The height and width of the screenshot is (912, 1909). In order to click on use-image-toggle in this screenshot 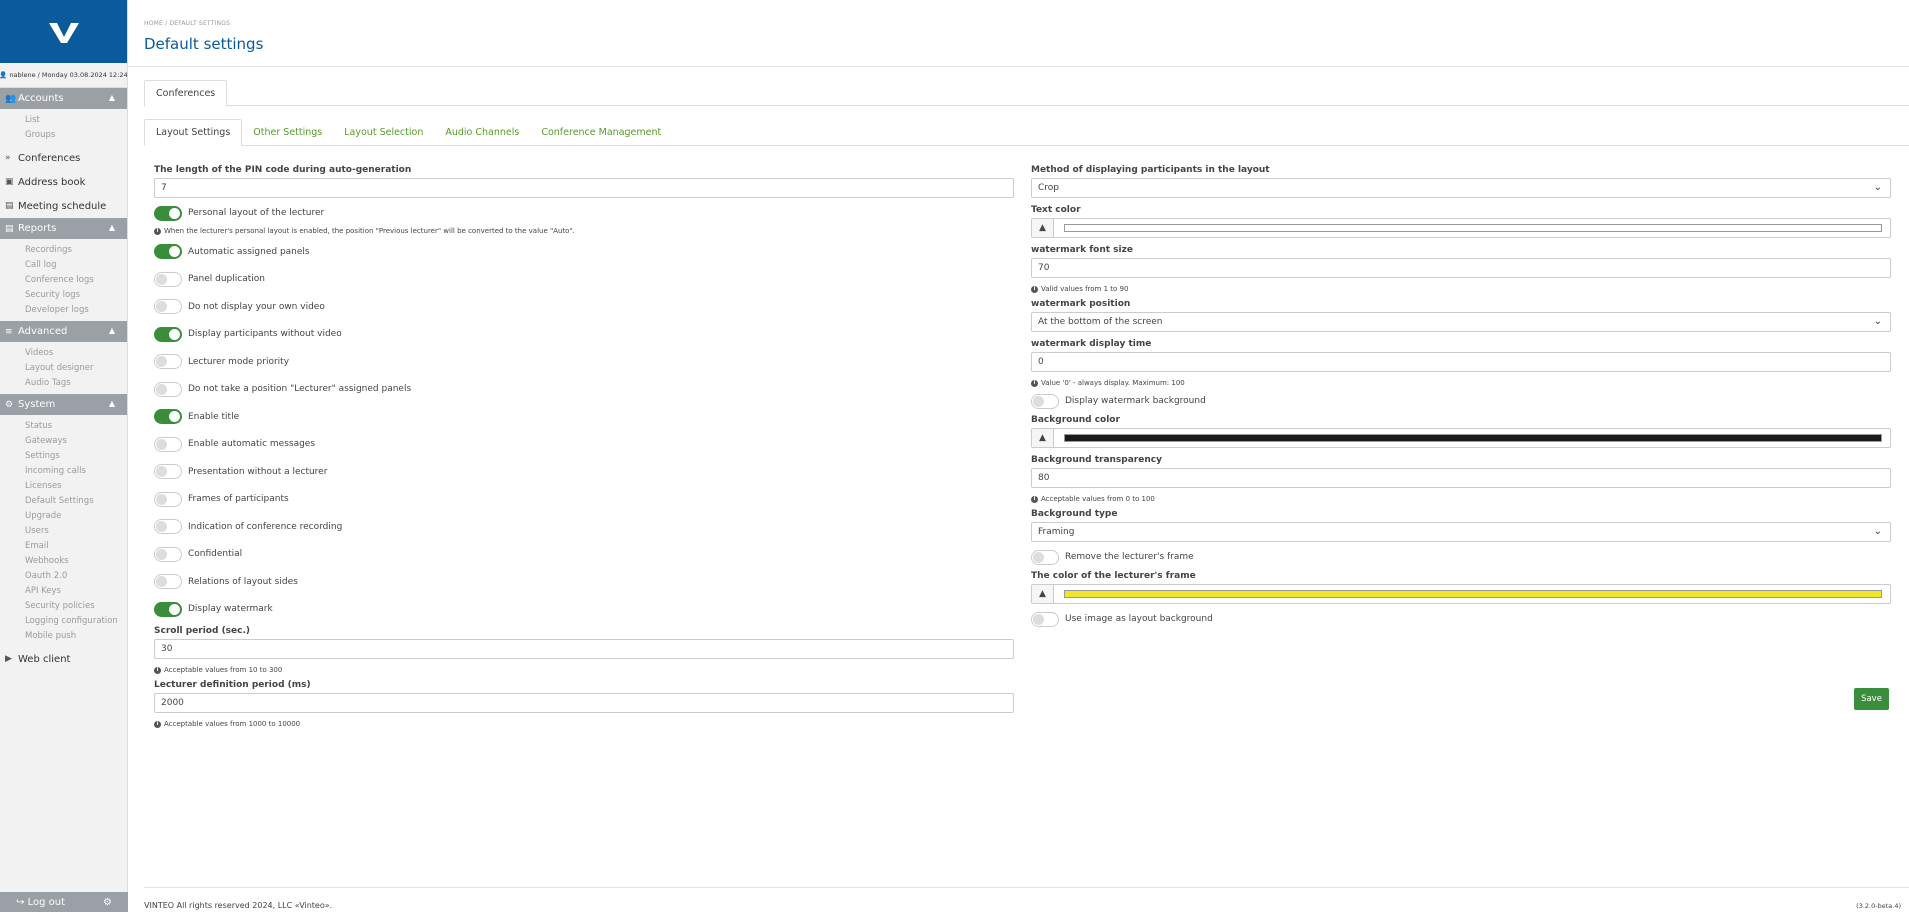, I will do `click(1045, 619)`.